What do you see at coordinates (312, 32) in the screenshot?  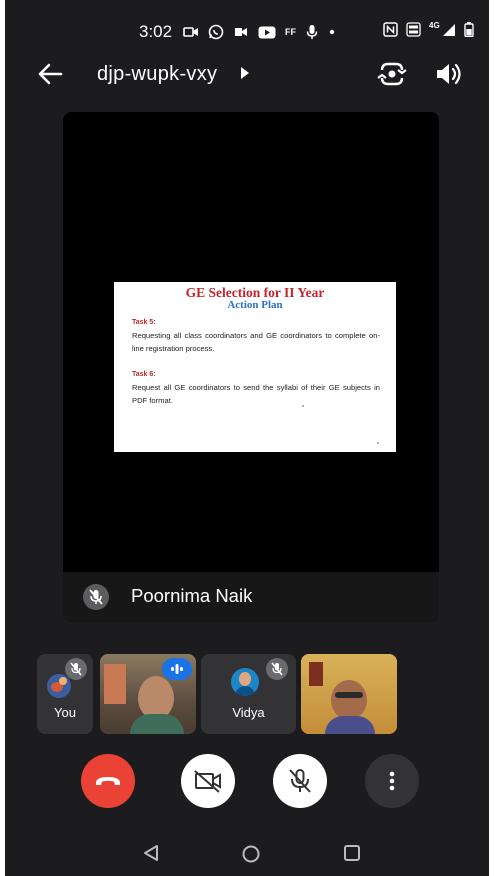 I see `mic-icon` at bounding box center [312, 32].